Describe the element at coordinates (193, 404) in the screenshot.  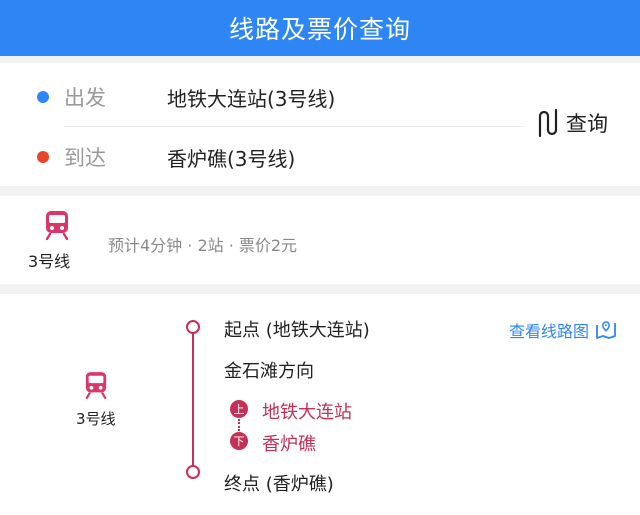
I see `route-line` at that location.